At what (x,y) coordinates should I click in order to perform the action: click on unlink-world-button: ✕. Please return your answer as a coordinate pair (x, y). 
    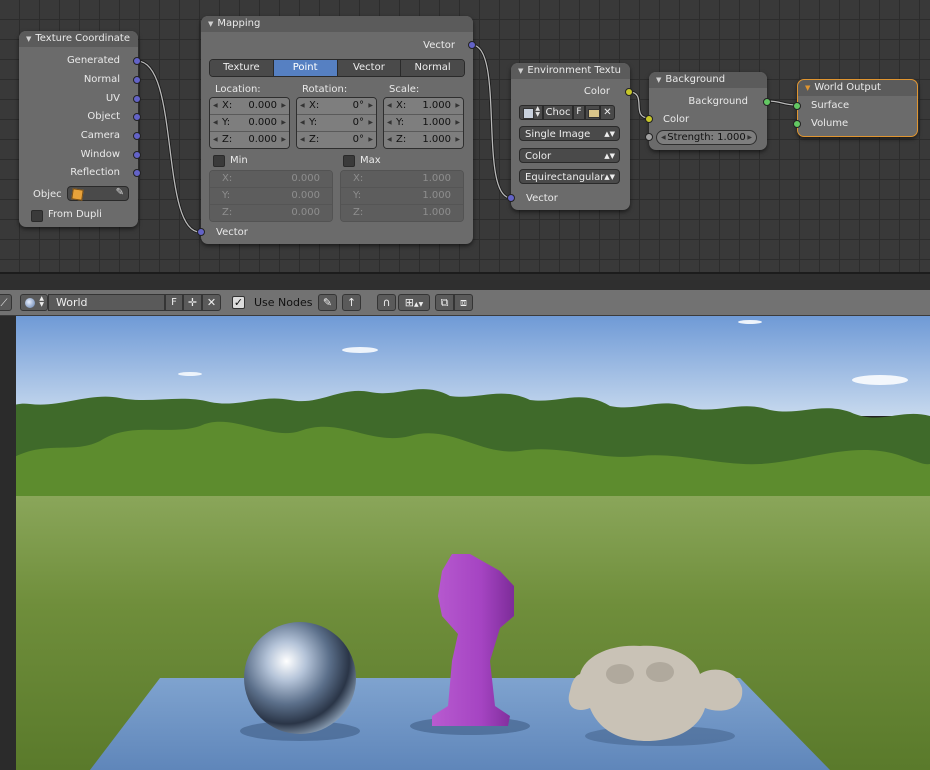
    Looking at the image, I should click on (211, 302).